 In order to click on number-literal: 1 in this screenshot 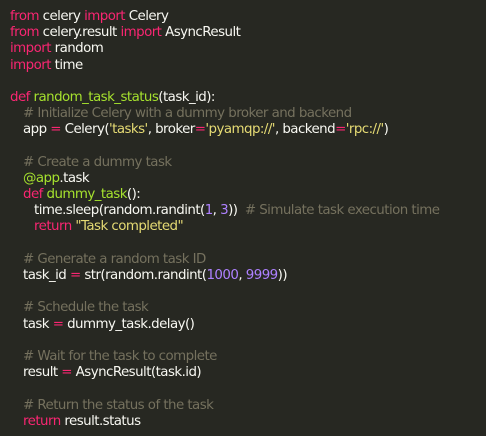, I will do `click(209, 211)`.